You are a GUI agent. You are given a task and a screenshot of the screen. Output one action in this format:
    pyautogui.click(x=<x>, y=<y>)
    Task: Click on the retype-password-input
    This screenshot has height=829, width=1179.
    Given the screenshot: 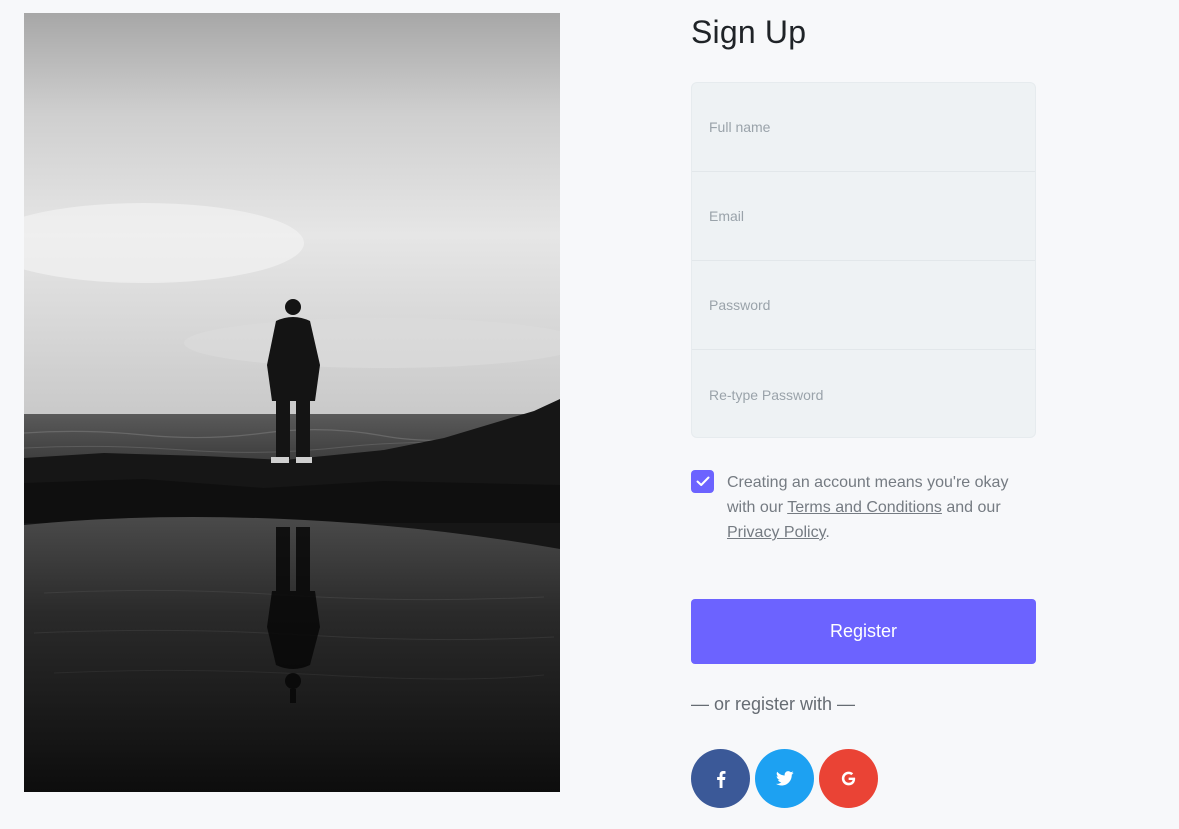 What is the action you would take?
    pyautogui.click(x=863, y=393)
    